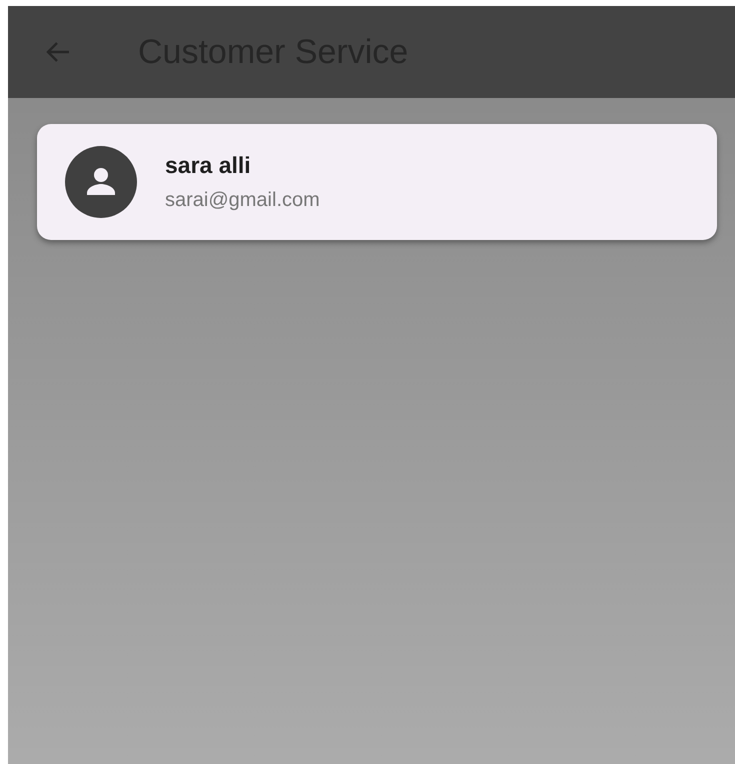 This screenshot has width=735, height=764. What do you see at coordinates (208, 165) in the screenshot?
I see `contact-name: sara alli` at bounding box center [208, 165].